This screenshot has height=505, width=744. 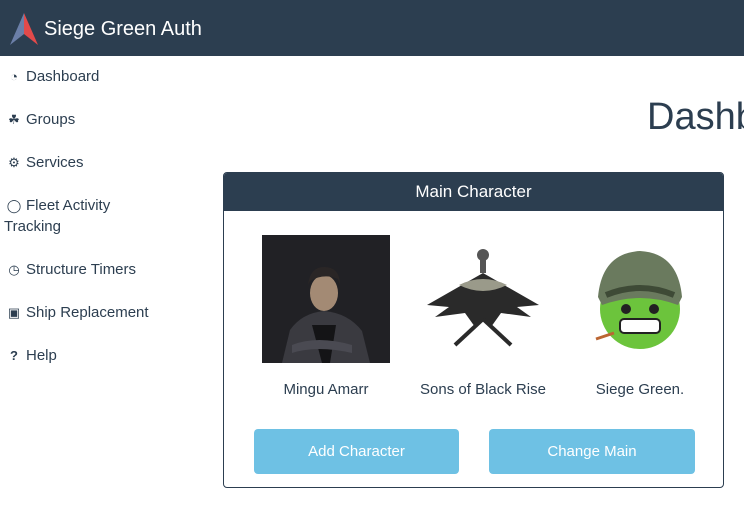 I want to click on alliance-logo-icon, so click(x=24, y=29).